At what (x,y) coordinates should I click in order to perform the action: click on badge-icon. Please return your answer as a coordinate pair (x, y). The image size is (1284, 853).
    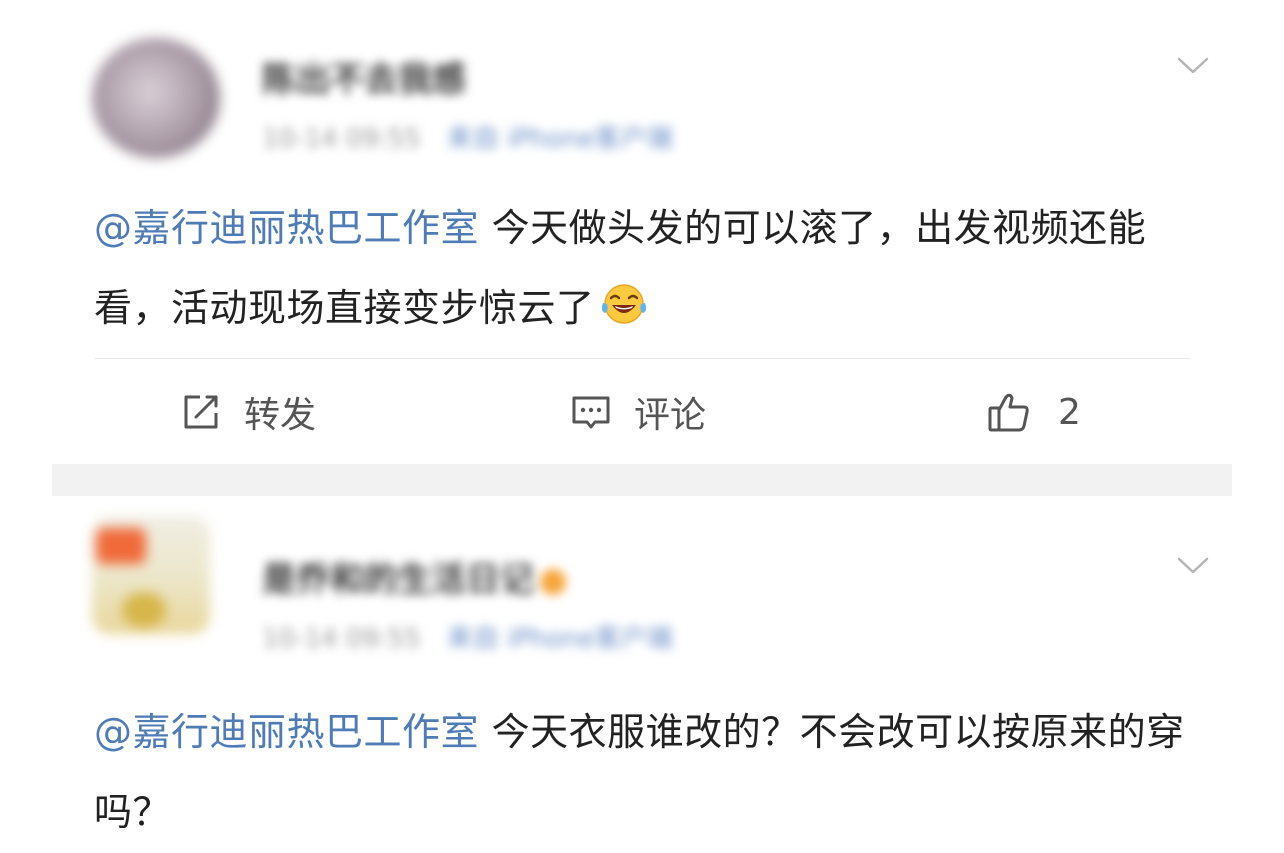
    Looking at the image, I should click on (553, 581).